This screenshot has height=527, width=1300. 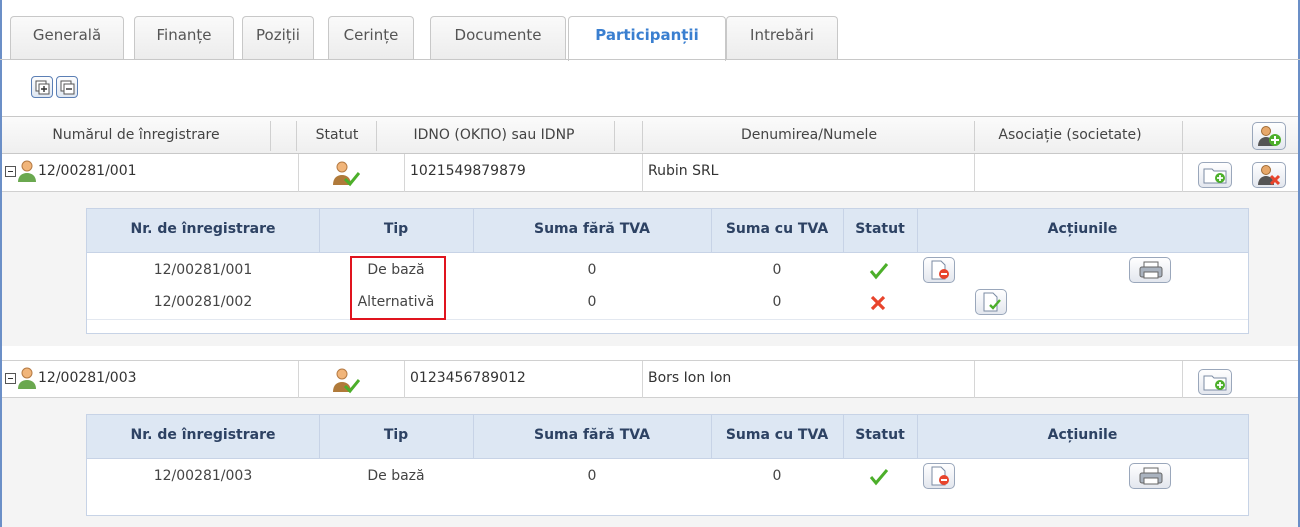 I want to click on reg-number: 12/00281/001, so click(x=87, y=171).